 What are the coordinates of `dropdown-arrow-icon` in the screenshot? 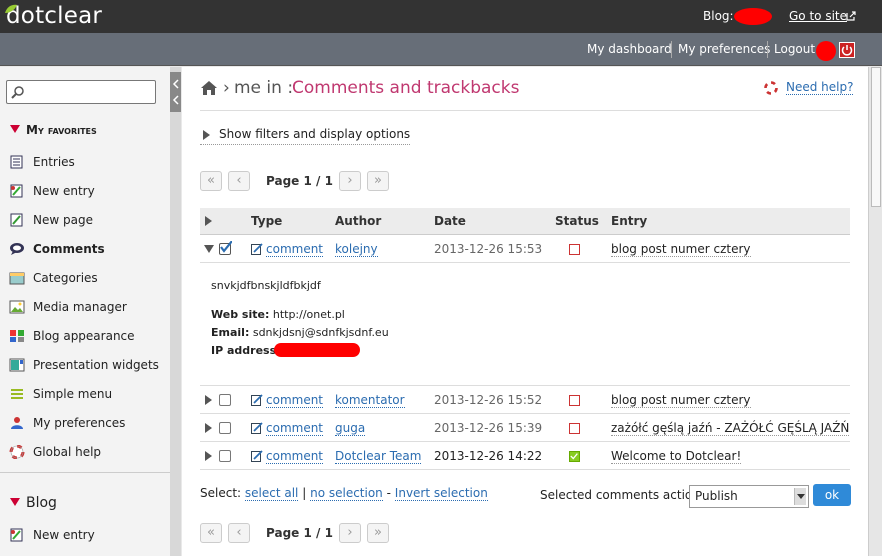 It's located at (800, 496).